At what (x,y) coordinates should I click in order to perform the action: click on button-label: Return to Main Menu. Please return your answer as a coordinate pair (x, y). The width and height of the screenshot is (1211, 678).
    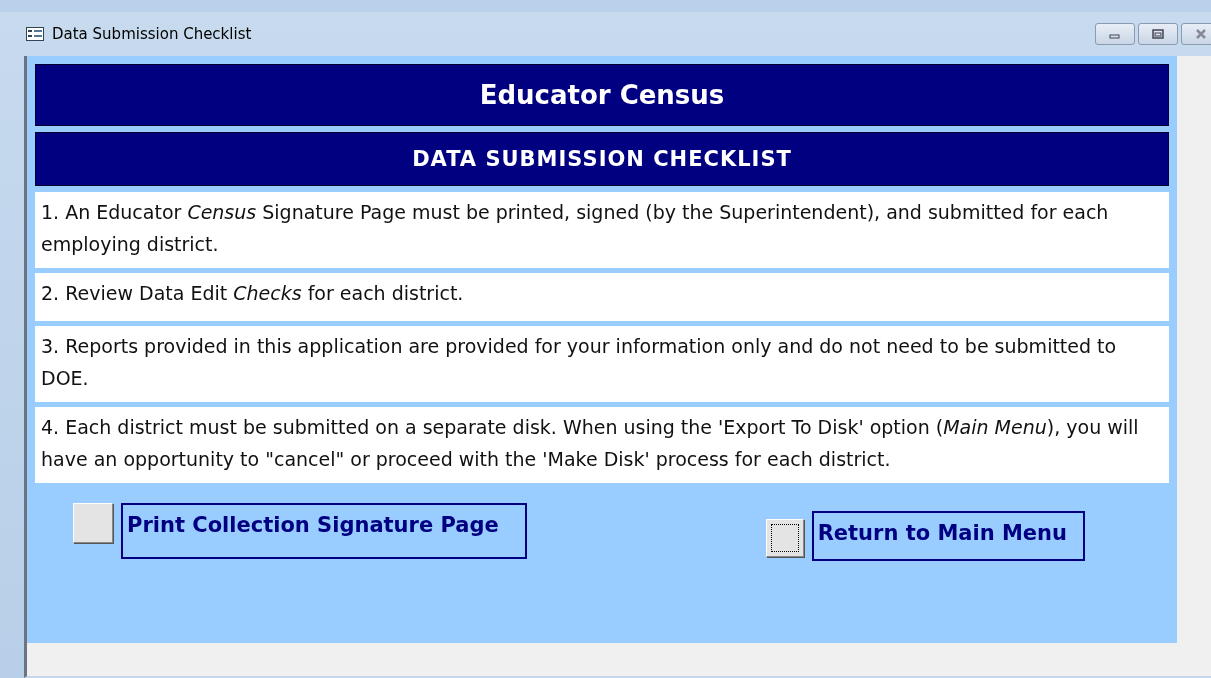
    Looking at the image, I should click on (948, 536).